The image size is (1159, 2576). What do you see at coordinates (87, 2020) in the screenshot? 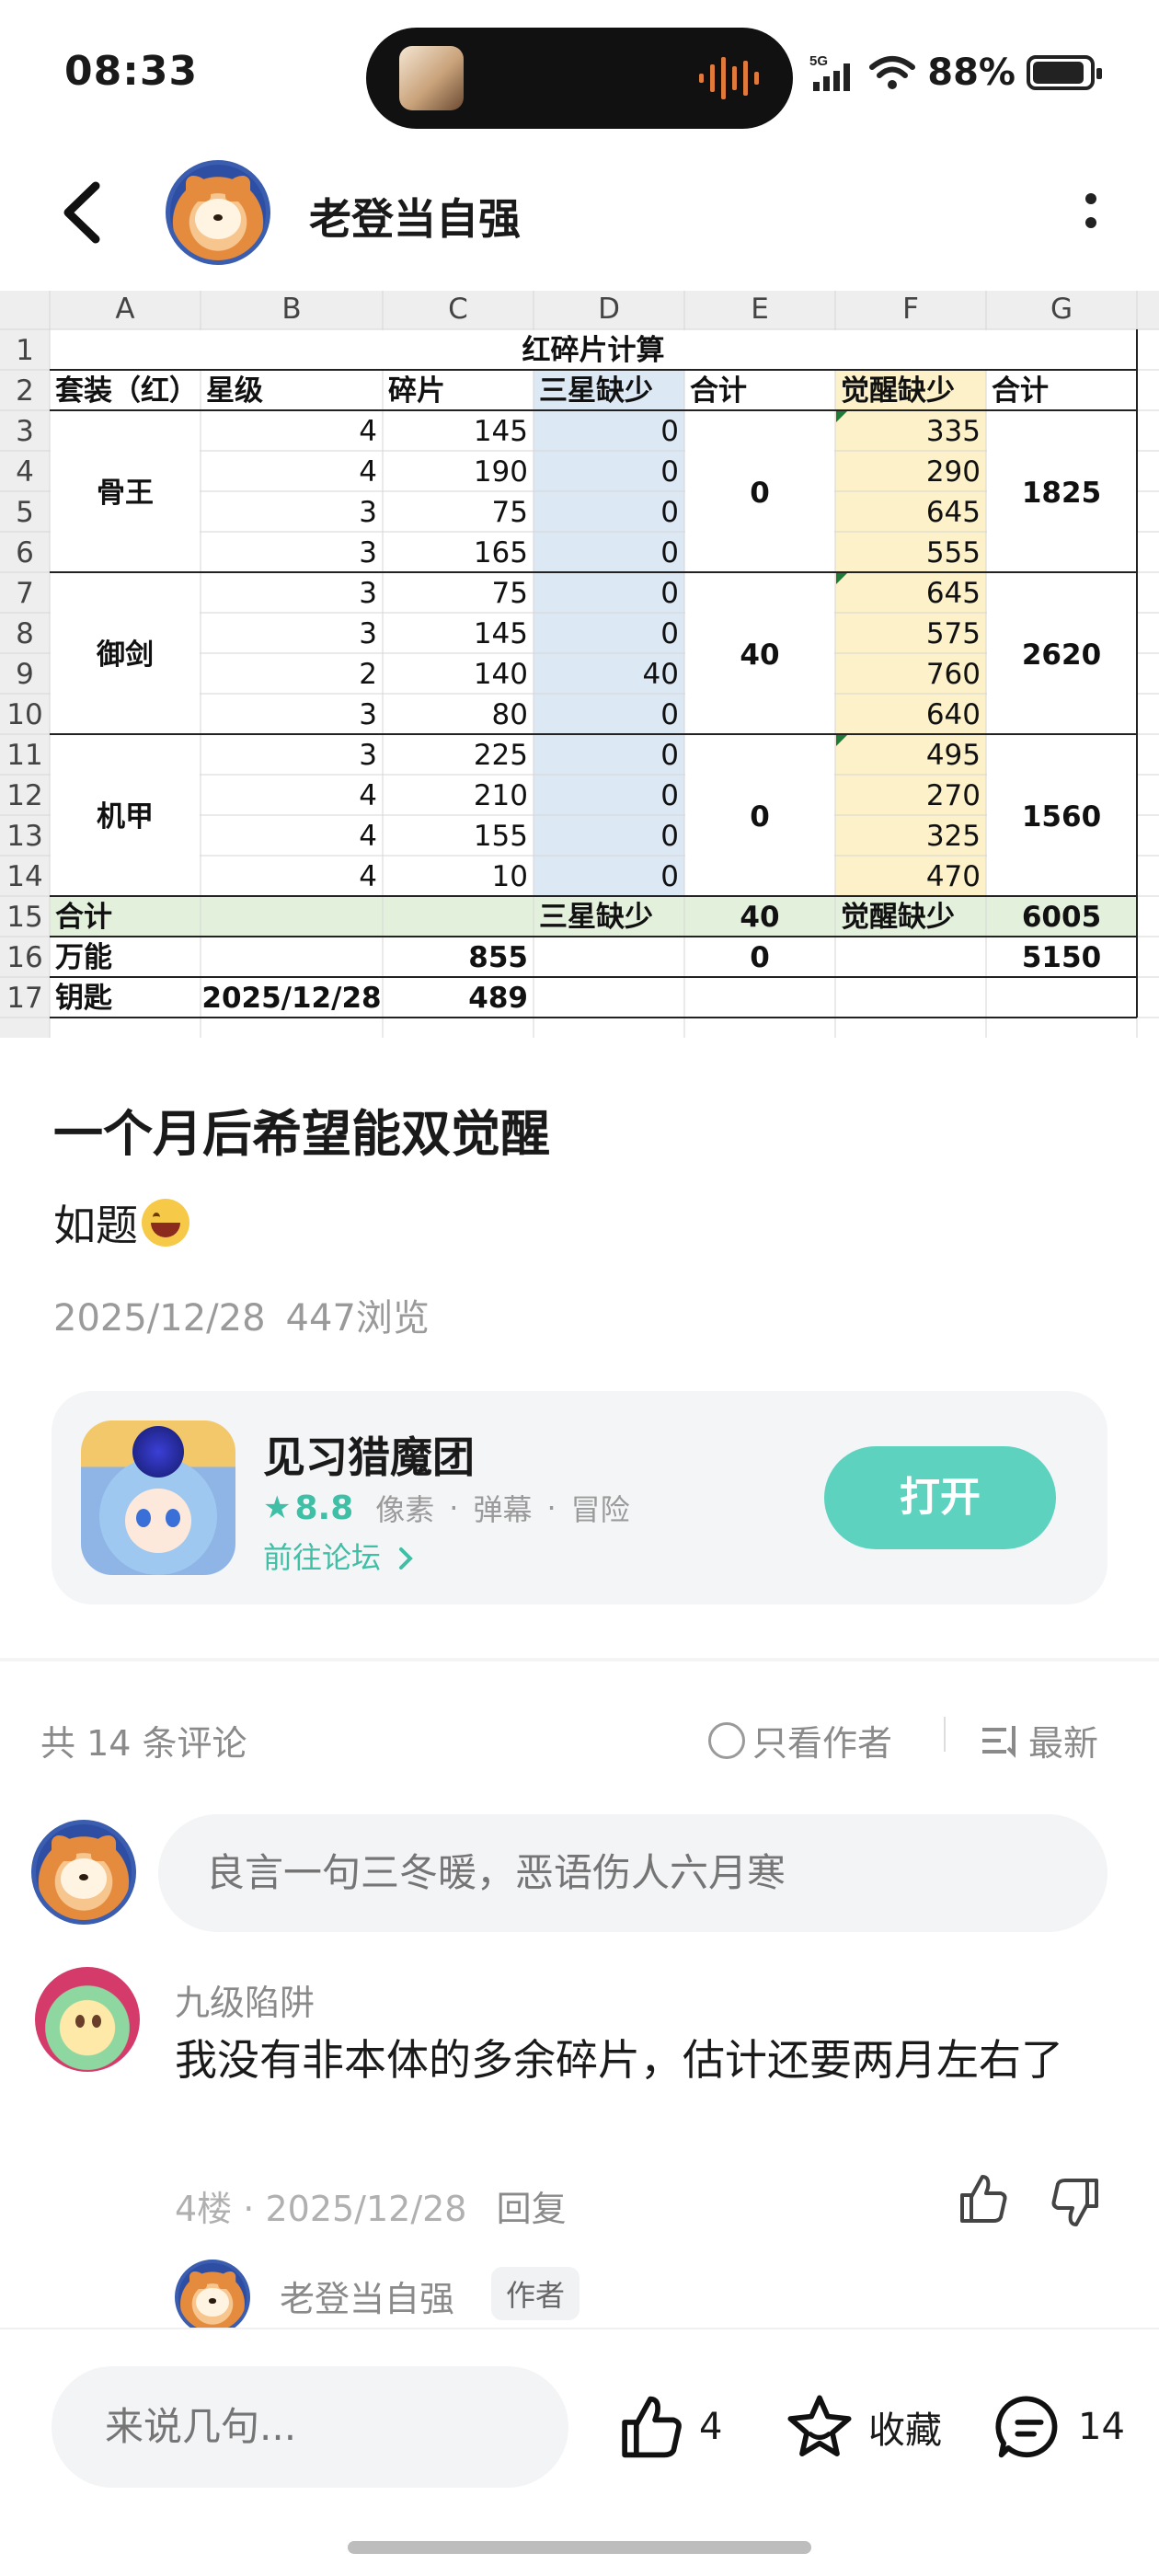
I see `commenter-avatar` at bounding box center [87, 2020].